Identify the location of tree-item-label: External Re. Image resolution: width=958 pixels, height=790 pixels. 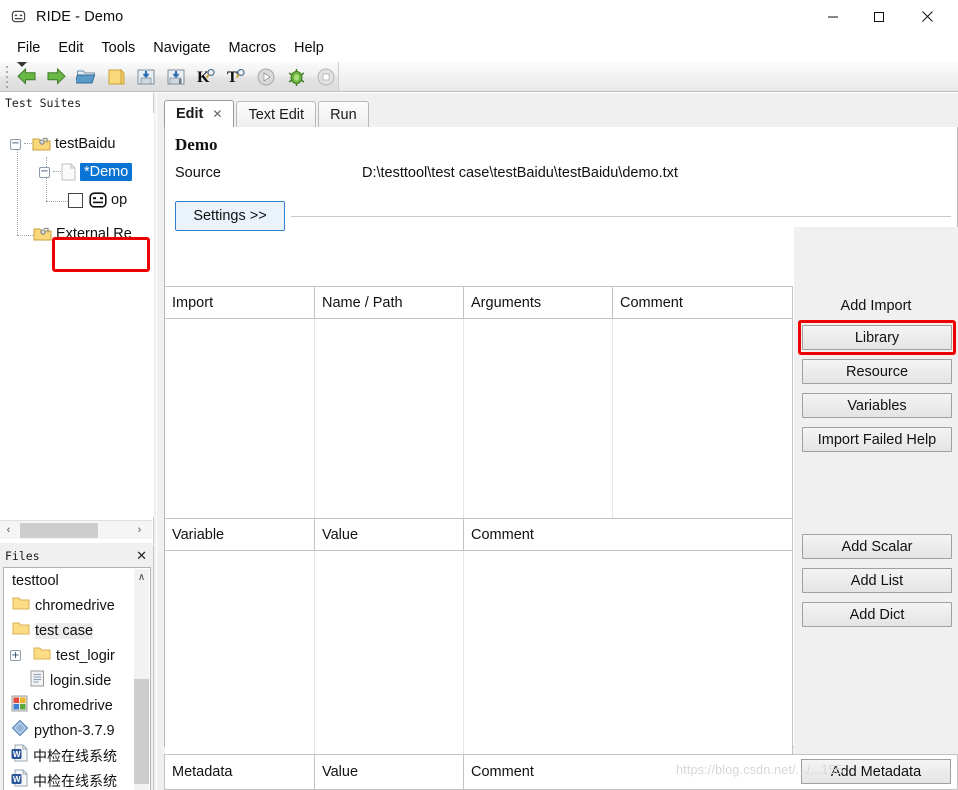
(94, 234).